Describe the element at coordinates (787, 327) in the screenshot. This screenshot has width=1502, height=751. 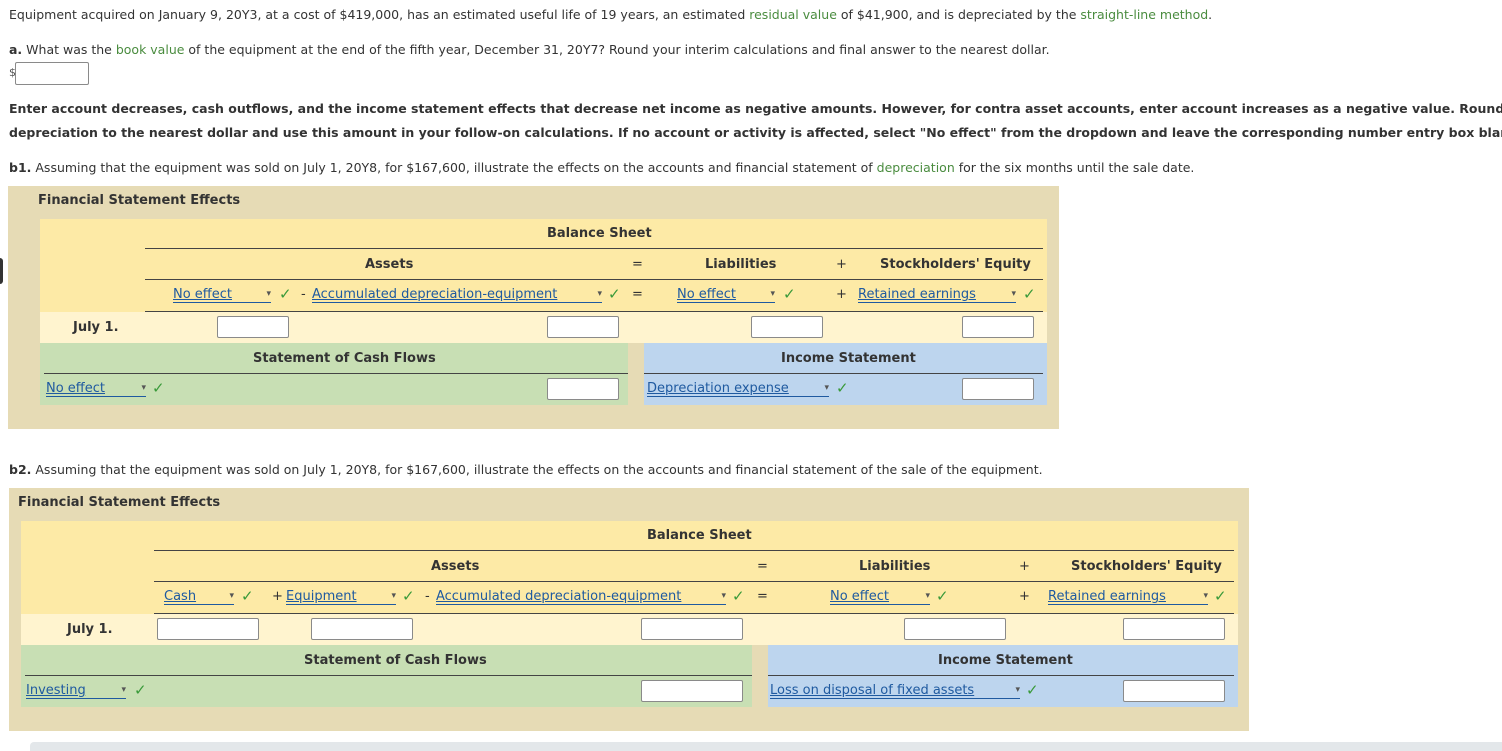
I see `t1-liab-input` at that location.